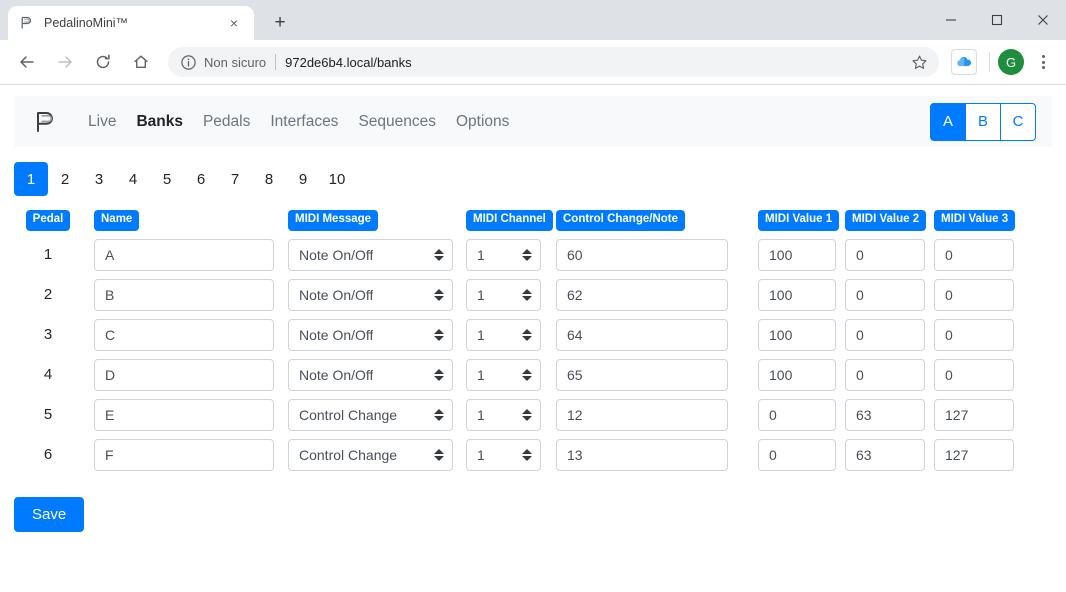  What do you see at coordinates (117, 220) in the screenshot?
I see `header-badge-name: Name` at bounding box center [117, 220].